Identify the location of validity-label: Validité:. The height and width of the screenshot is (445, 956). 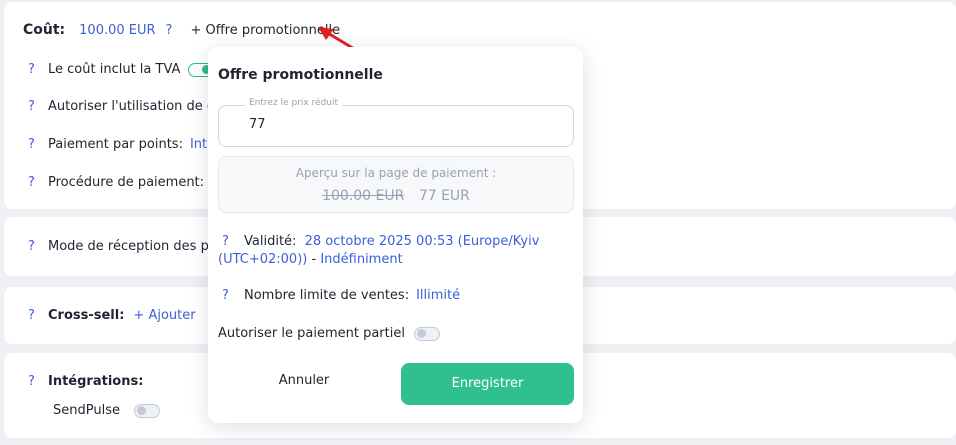
(270, 241).